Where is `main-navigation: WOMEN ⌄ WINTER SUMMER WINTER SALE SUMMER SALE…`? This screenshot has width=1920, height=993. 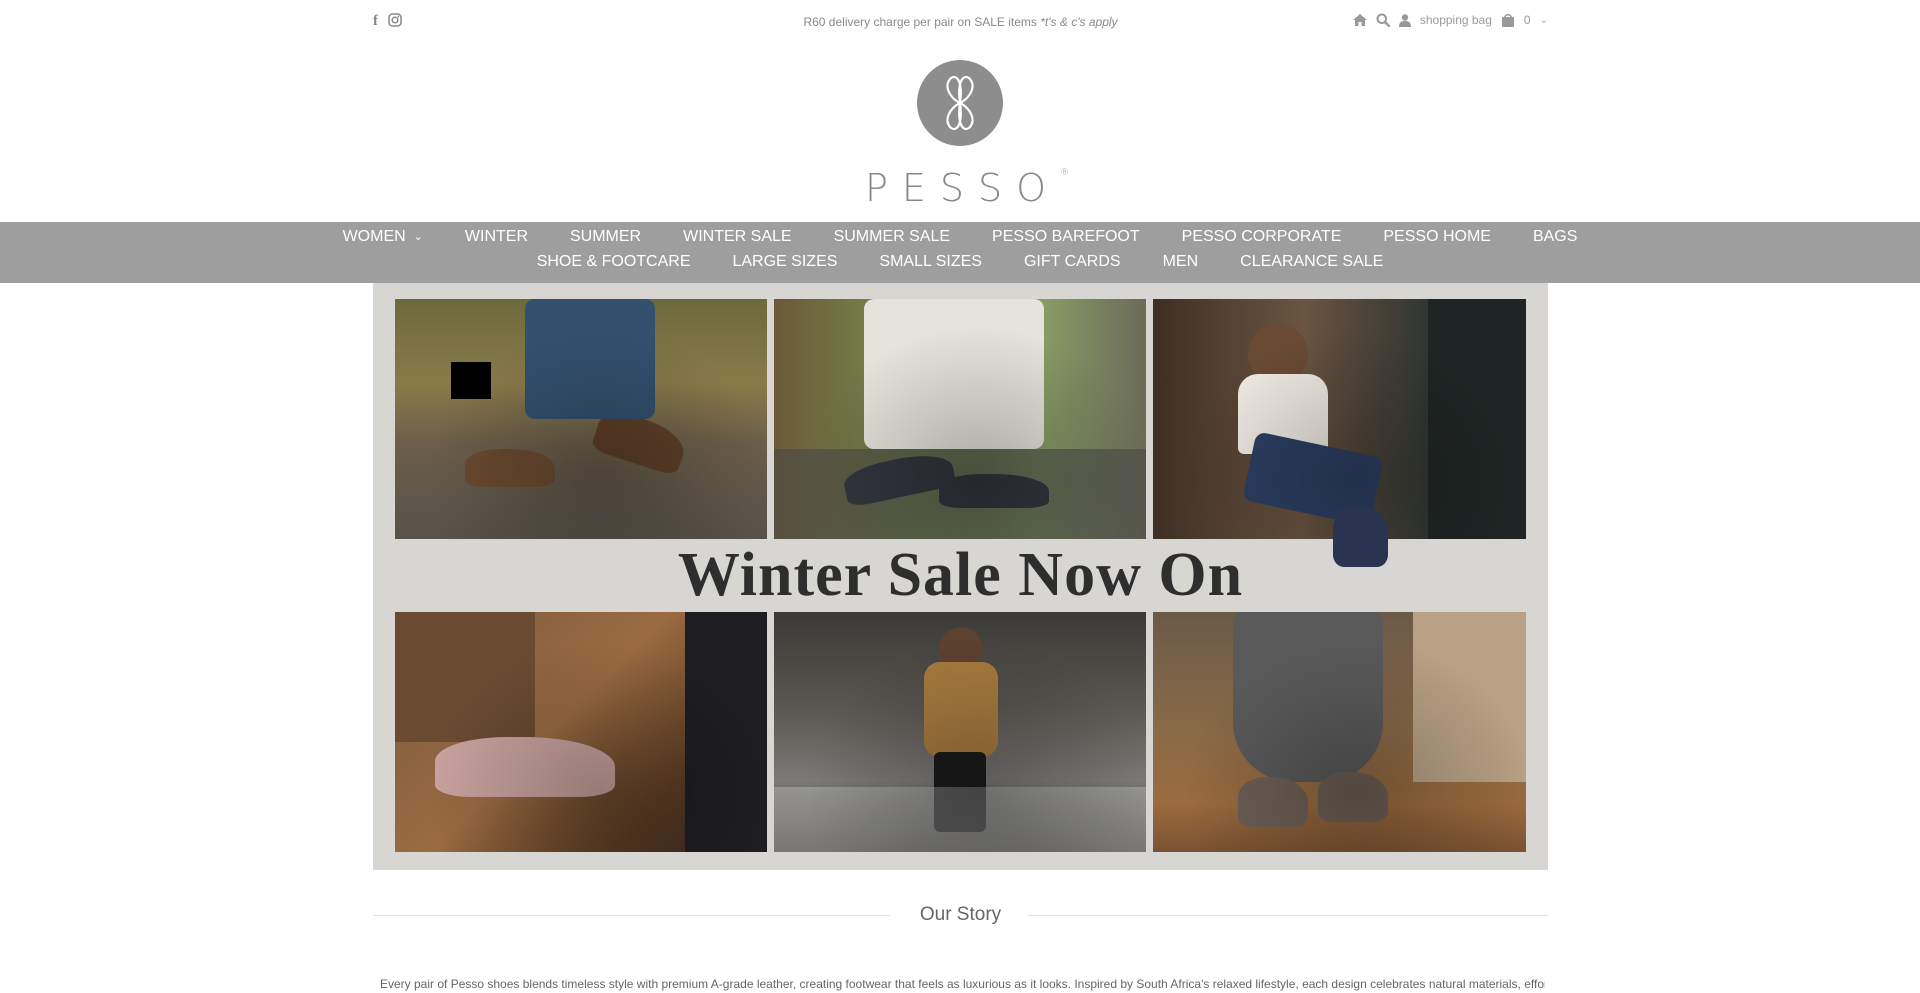 main-navigation: WOMEN ⌄ WINTER SUMMER WINTER SALE SUMMER SALE… is located at coordinates (960, 252).